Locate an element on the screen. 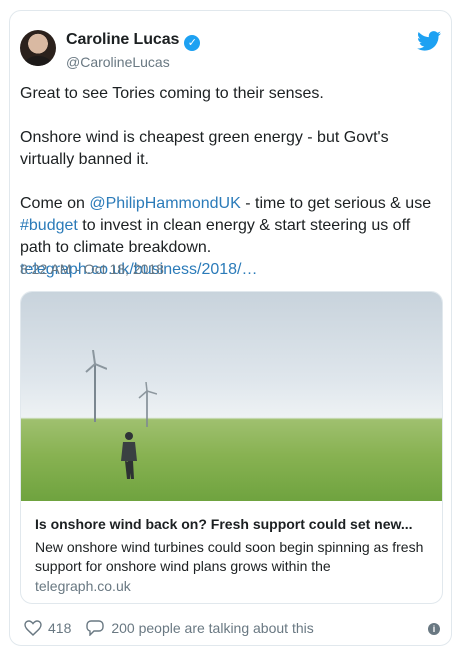  like-count: 418 is located at coordinates (59, 628).